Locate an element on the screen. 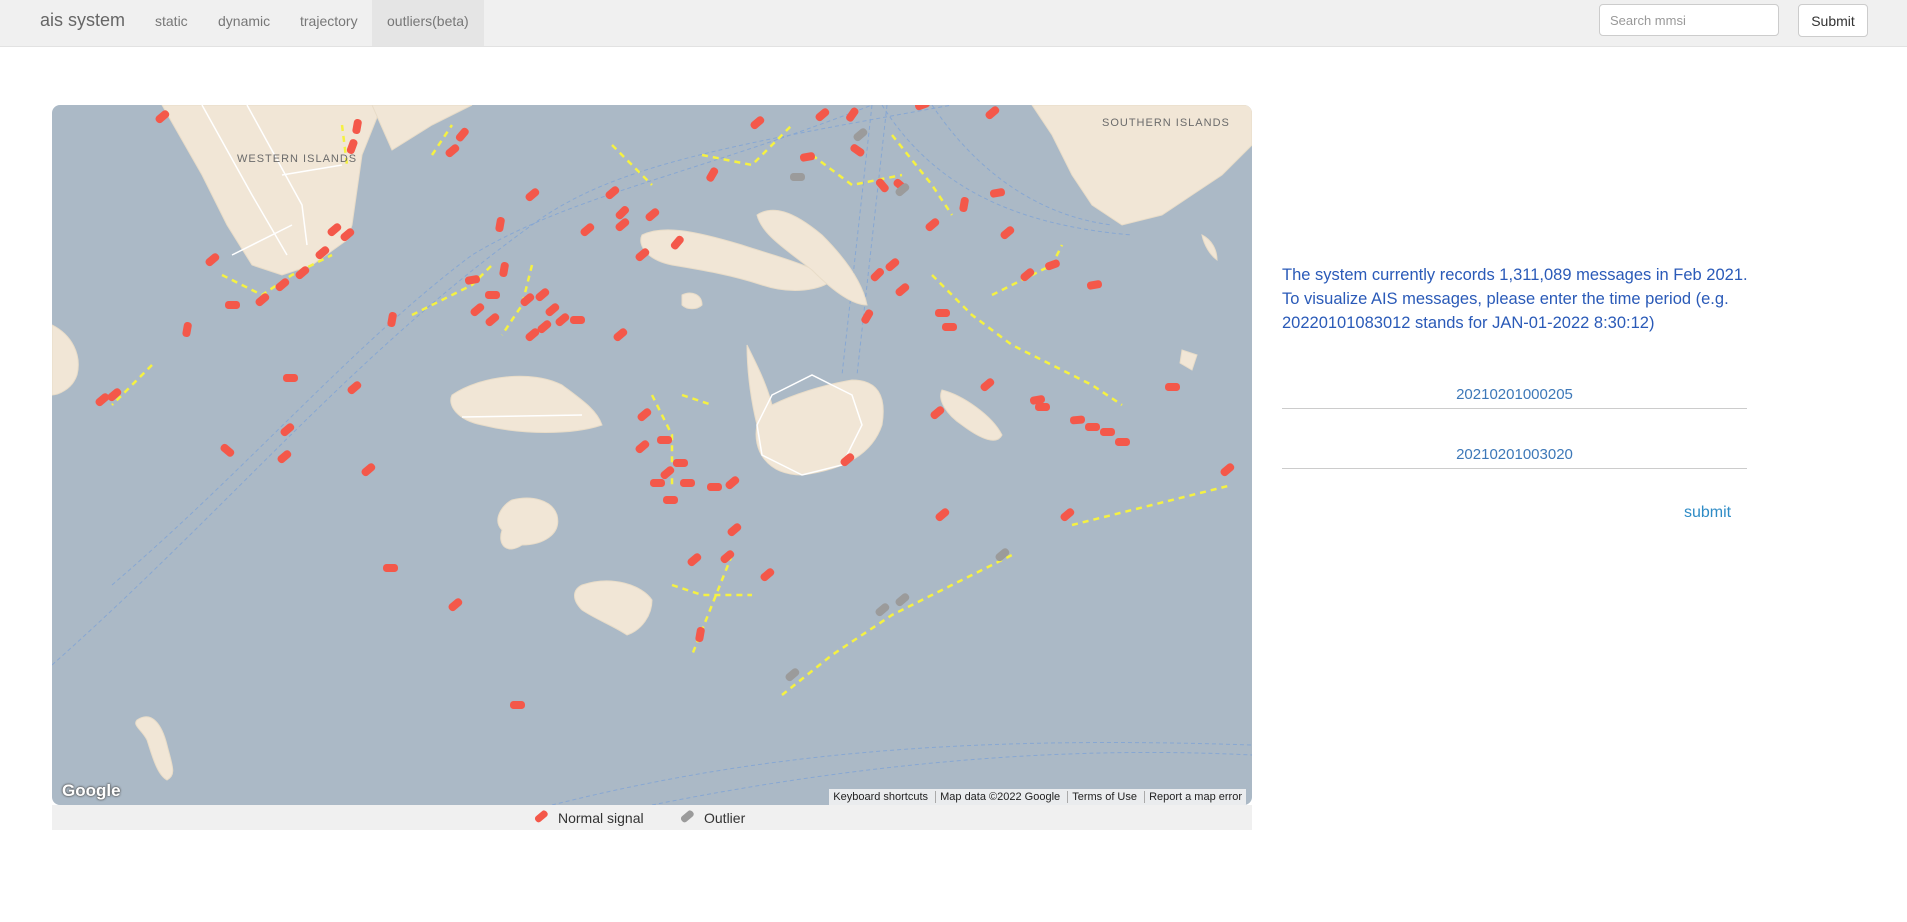 This screenshot has width=1907, height=922. terms-link: Terms of Use is located at coordinates (1104, 797).